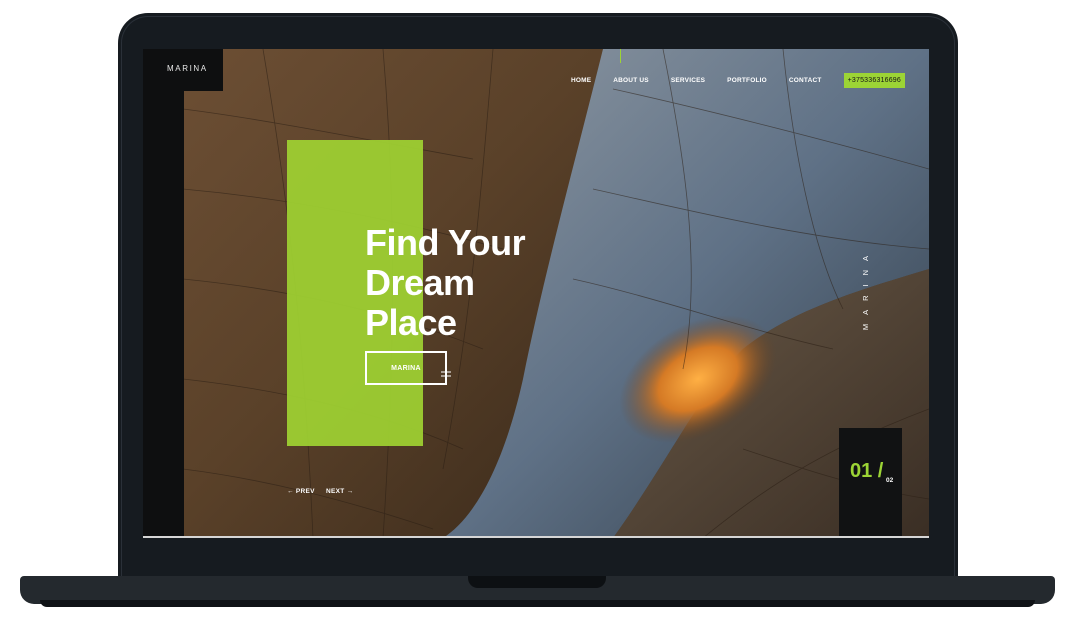  I want to click on hero-headline: Find Your Dream Place, so click(445, 282).